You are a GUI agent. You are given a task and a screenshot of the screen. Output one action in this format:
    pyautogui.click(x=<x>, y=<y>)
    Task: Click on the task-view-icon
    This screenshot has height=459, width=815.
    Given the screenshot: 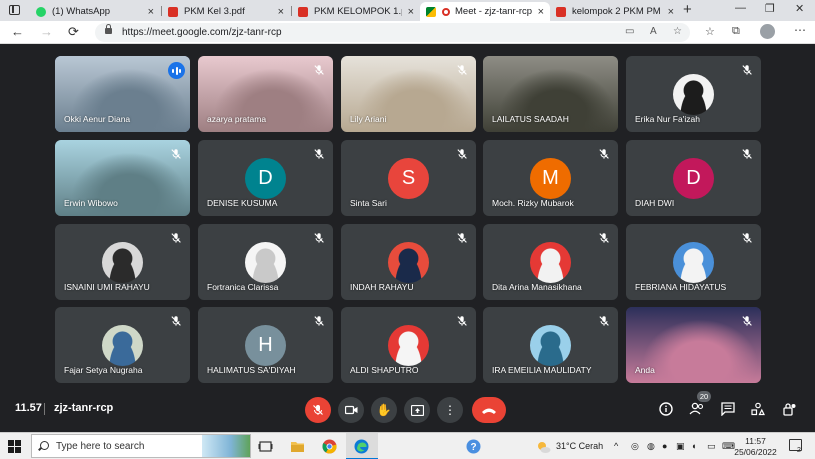 What is the action you would take?
    pyautogui.click(x=265, y=446)
    